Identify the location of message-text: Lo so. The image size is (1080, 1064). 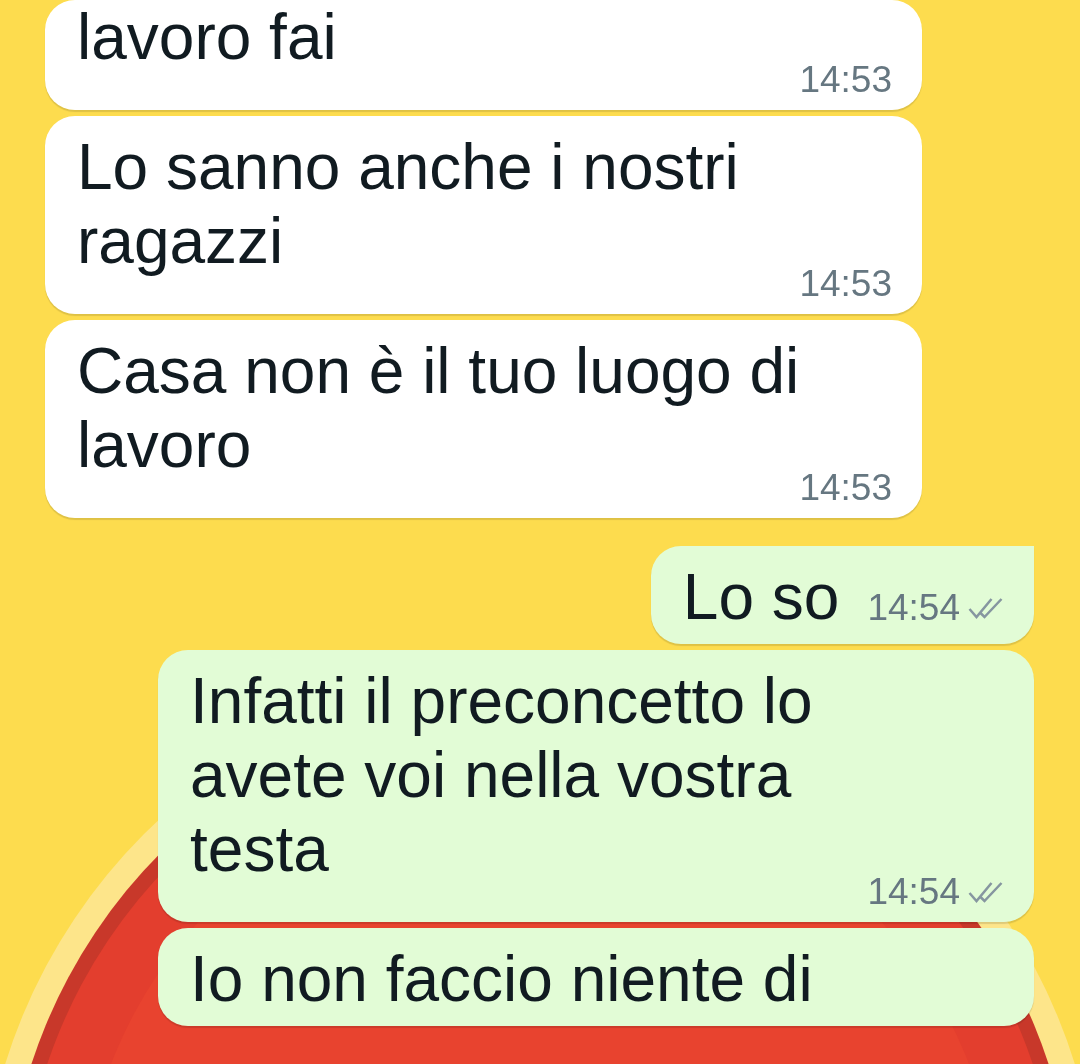
(761, 597).